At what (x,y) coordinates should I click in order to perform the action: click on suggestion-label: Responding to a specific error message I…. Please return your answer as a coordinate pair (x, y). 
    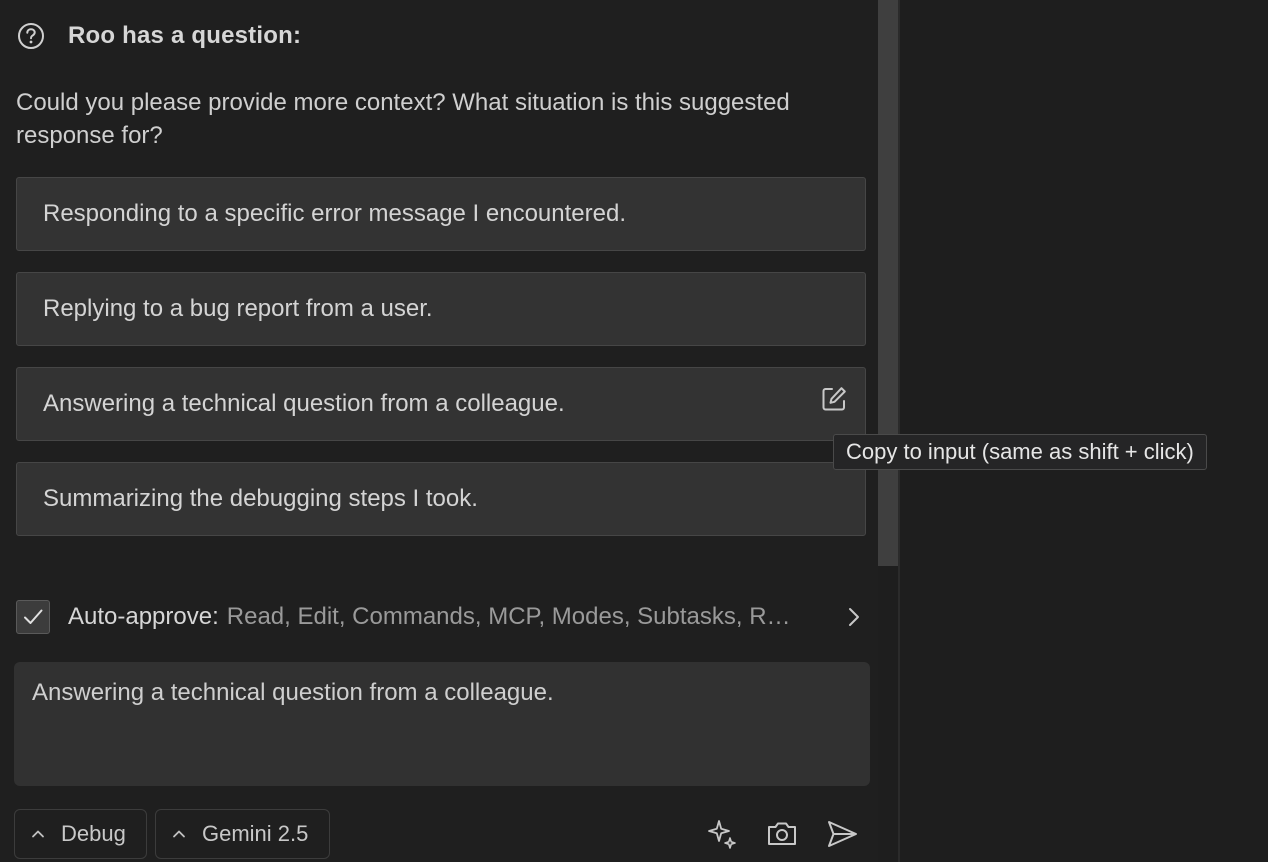
    Looking at the image, I should click on (334, 213).